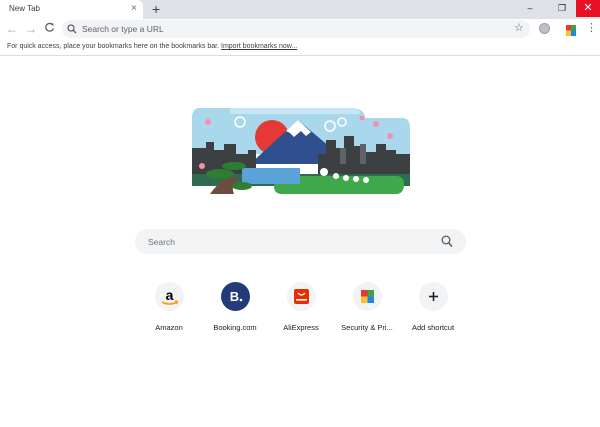  Describe the element at coordinates (433, 327) in the screenshot. I see `shortcut-label: Add shortcut` at that location.